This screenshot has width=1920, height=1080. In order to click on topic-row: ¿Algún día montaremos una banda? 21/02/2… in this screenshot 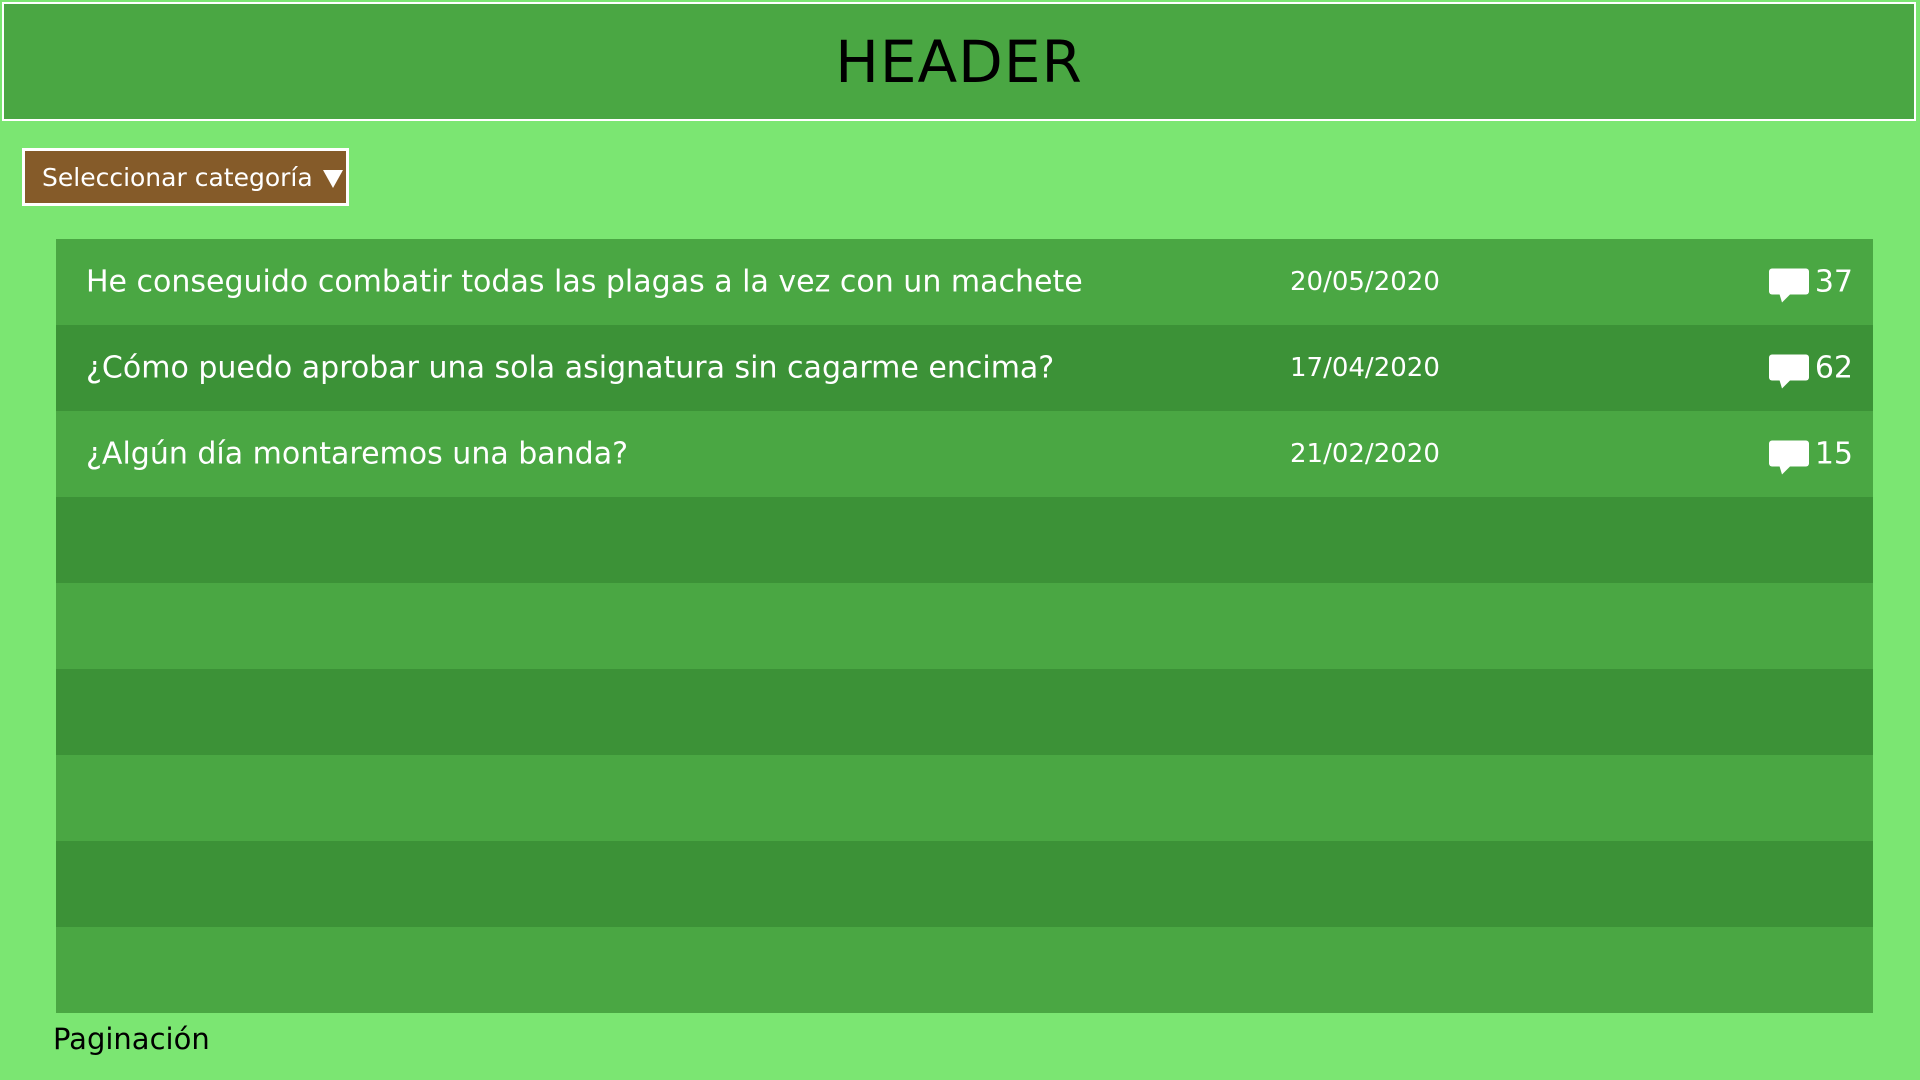, I will do `click(964, 454)`.